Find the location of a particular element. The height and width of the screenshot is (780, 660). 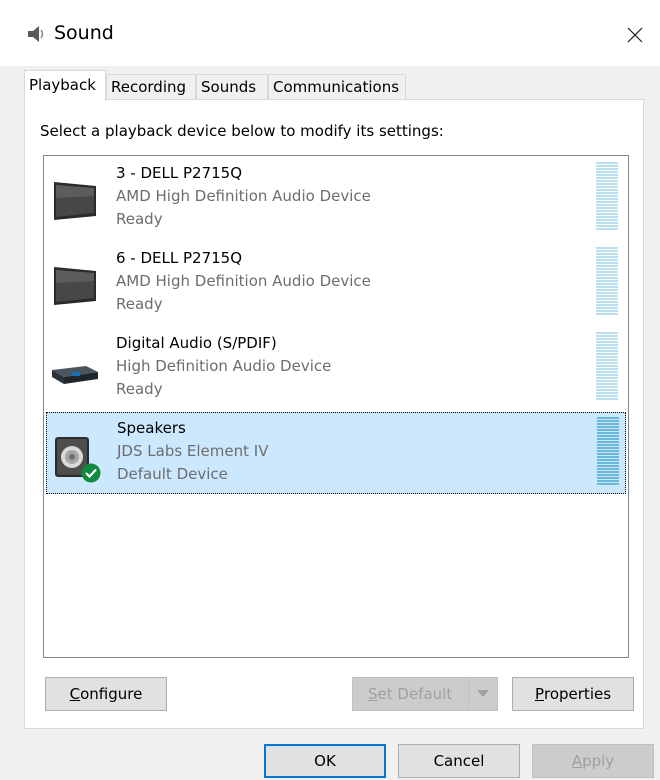

close-button is located at coordinates (635, 35).